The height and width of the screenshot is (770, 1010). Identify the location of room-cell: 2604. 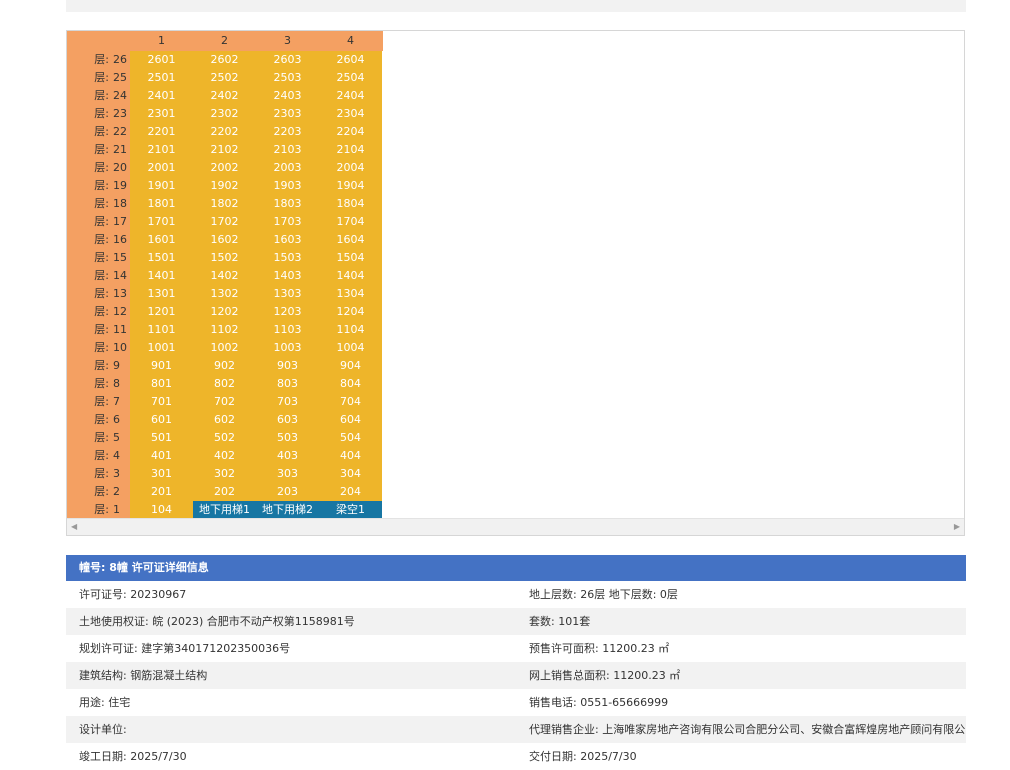
(350, 60).